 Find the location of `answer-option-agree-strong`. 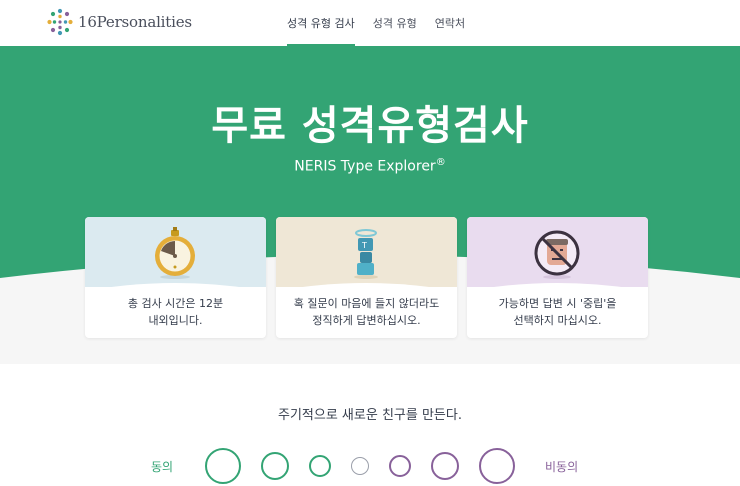

answer-option-agree-strong is located at coordinates (223, 466).